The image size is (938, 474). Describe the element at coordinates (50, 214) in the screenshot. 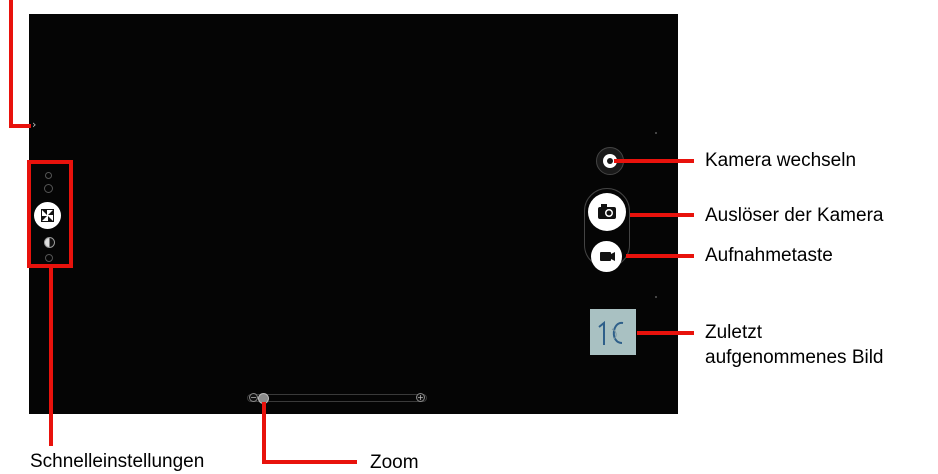

I see `quick-settings-highlight` at that location.